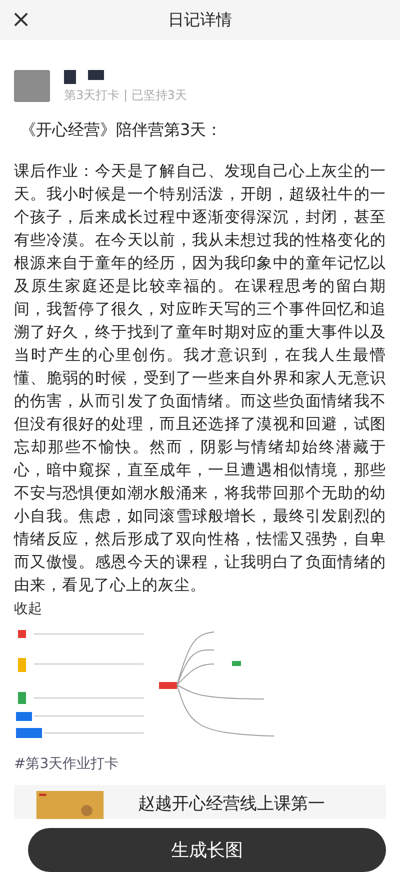 This screenshot has height=872, width=400. Describe the element at coordinates (32, 86) in the screenshot. I see `avatar` at that location.